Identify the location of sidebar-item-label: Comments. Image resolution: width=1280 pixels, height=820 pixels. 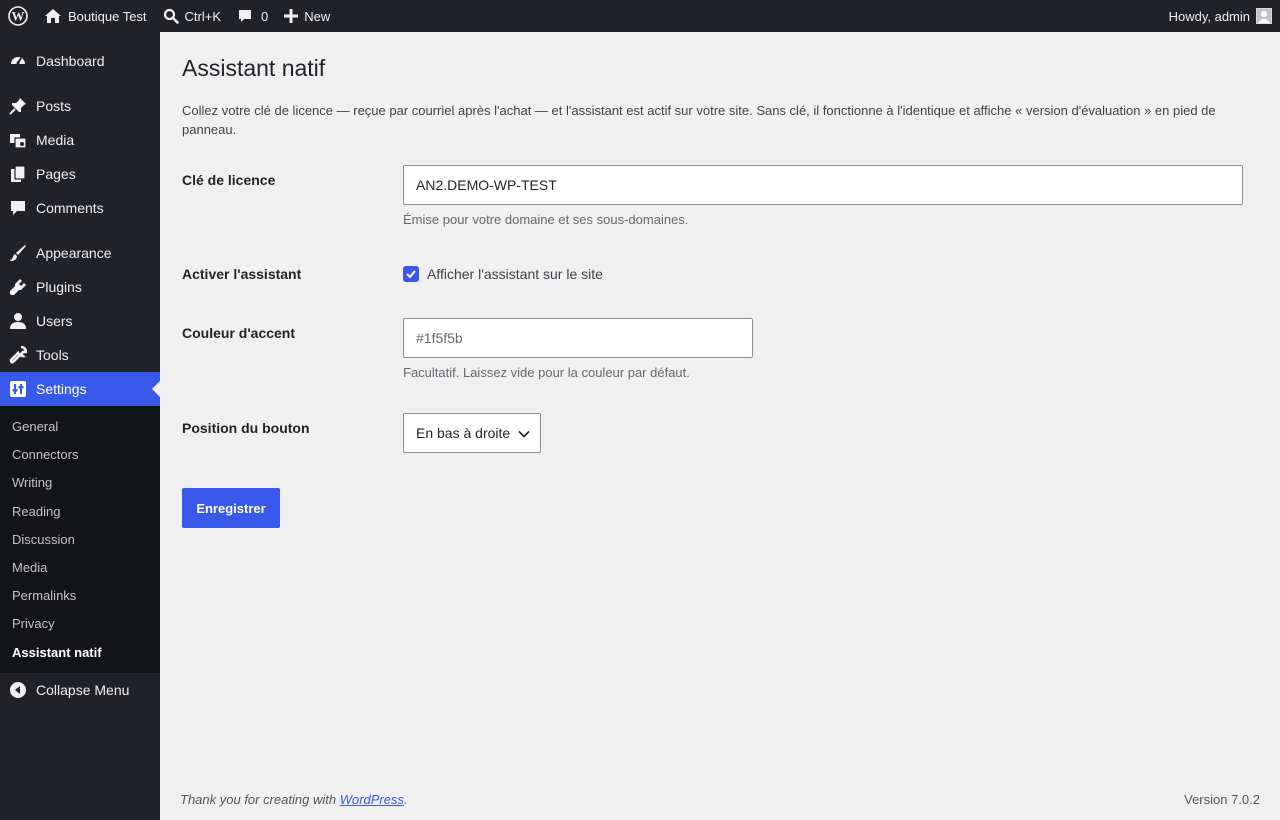
(70, 208).